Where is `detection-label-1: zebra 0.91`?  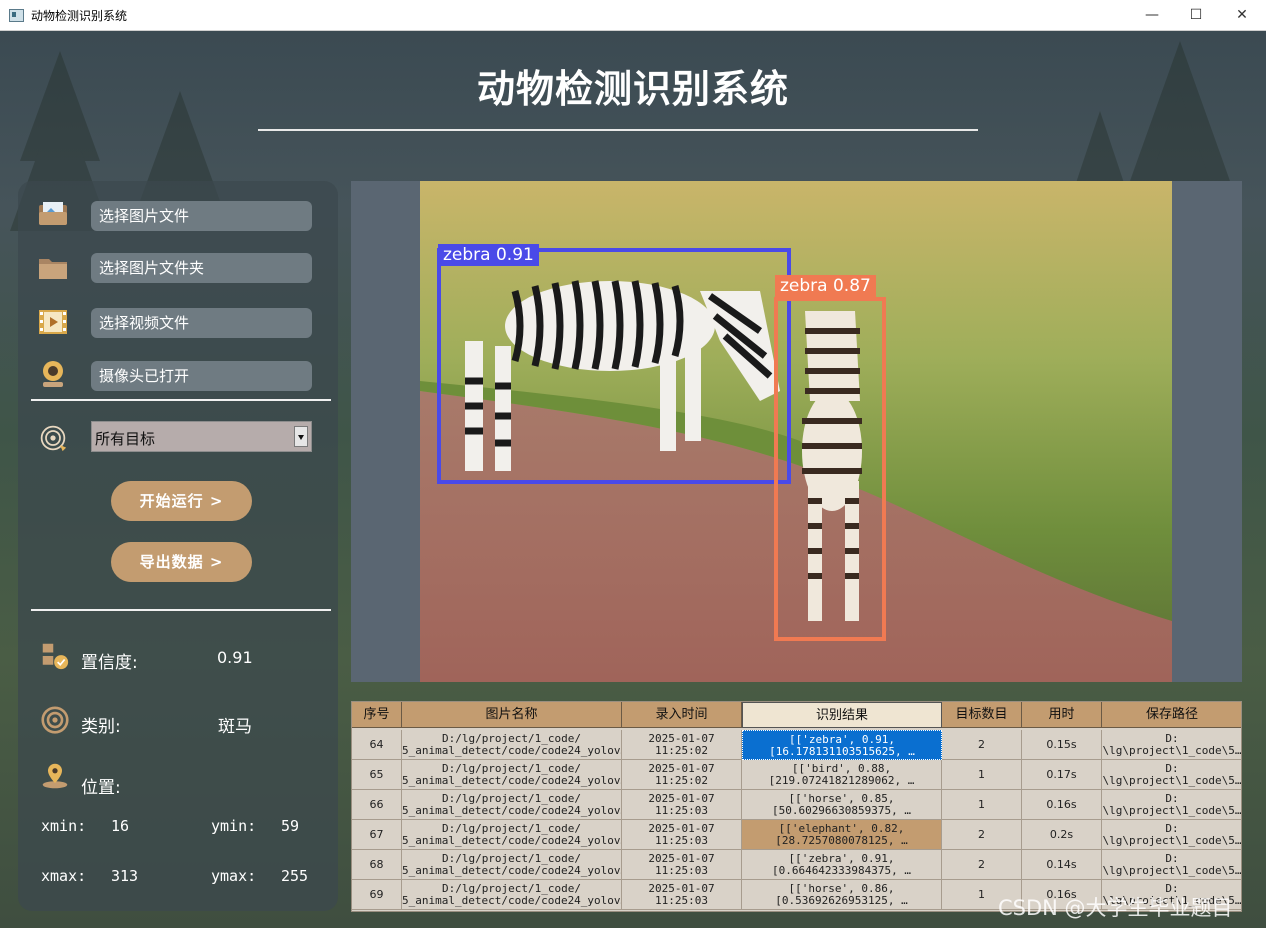 detection-label-1: zebra 0.91 is located at coordinates (488, 255).